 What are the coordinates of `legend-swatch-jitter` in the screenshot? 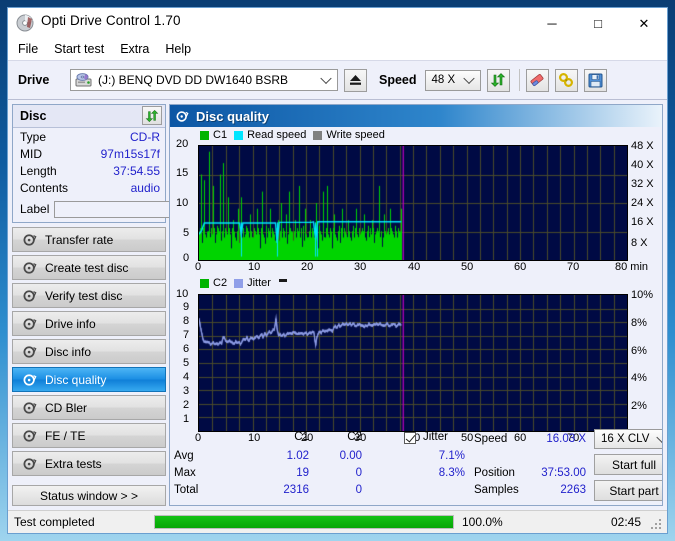 It's located at (239, 283).